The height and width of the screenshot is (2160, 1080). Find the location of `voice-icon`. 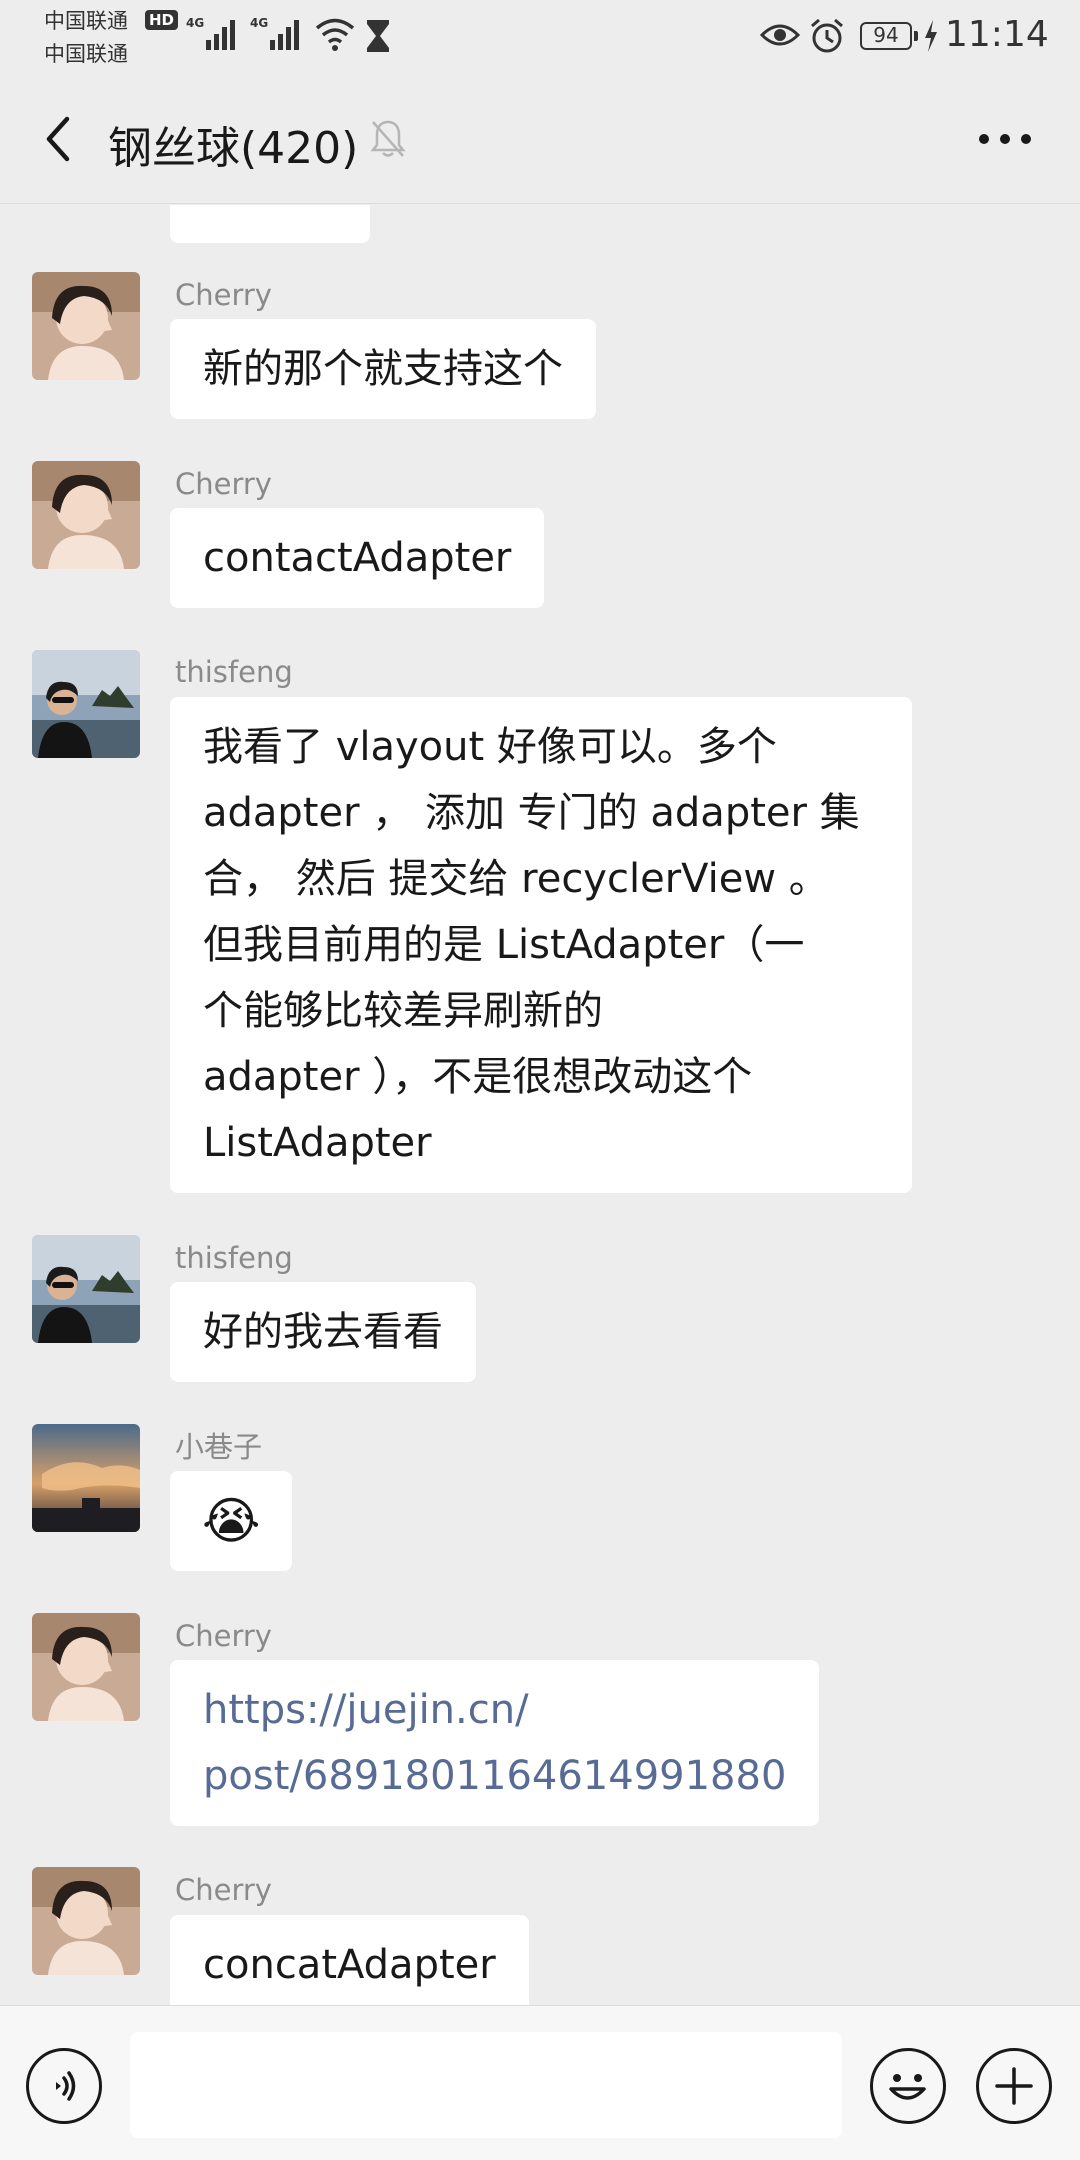

voice-icon is located at coordinates (66, 2086).